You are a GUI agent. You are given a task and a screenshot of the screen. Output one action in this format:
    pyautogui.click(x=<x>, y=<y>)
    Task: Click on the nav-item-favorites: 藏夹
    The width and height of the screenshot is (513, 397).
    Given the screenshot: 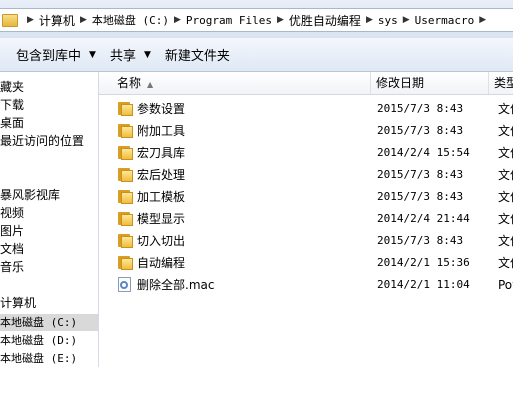 What is the action you would take?
    pyautogui.click(x=12, y=87)
    